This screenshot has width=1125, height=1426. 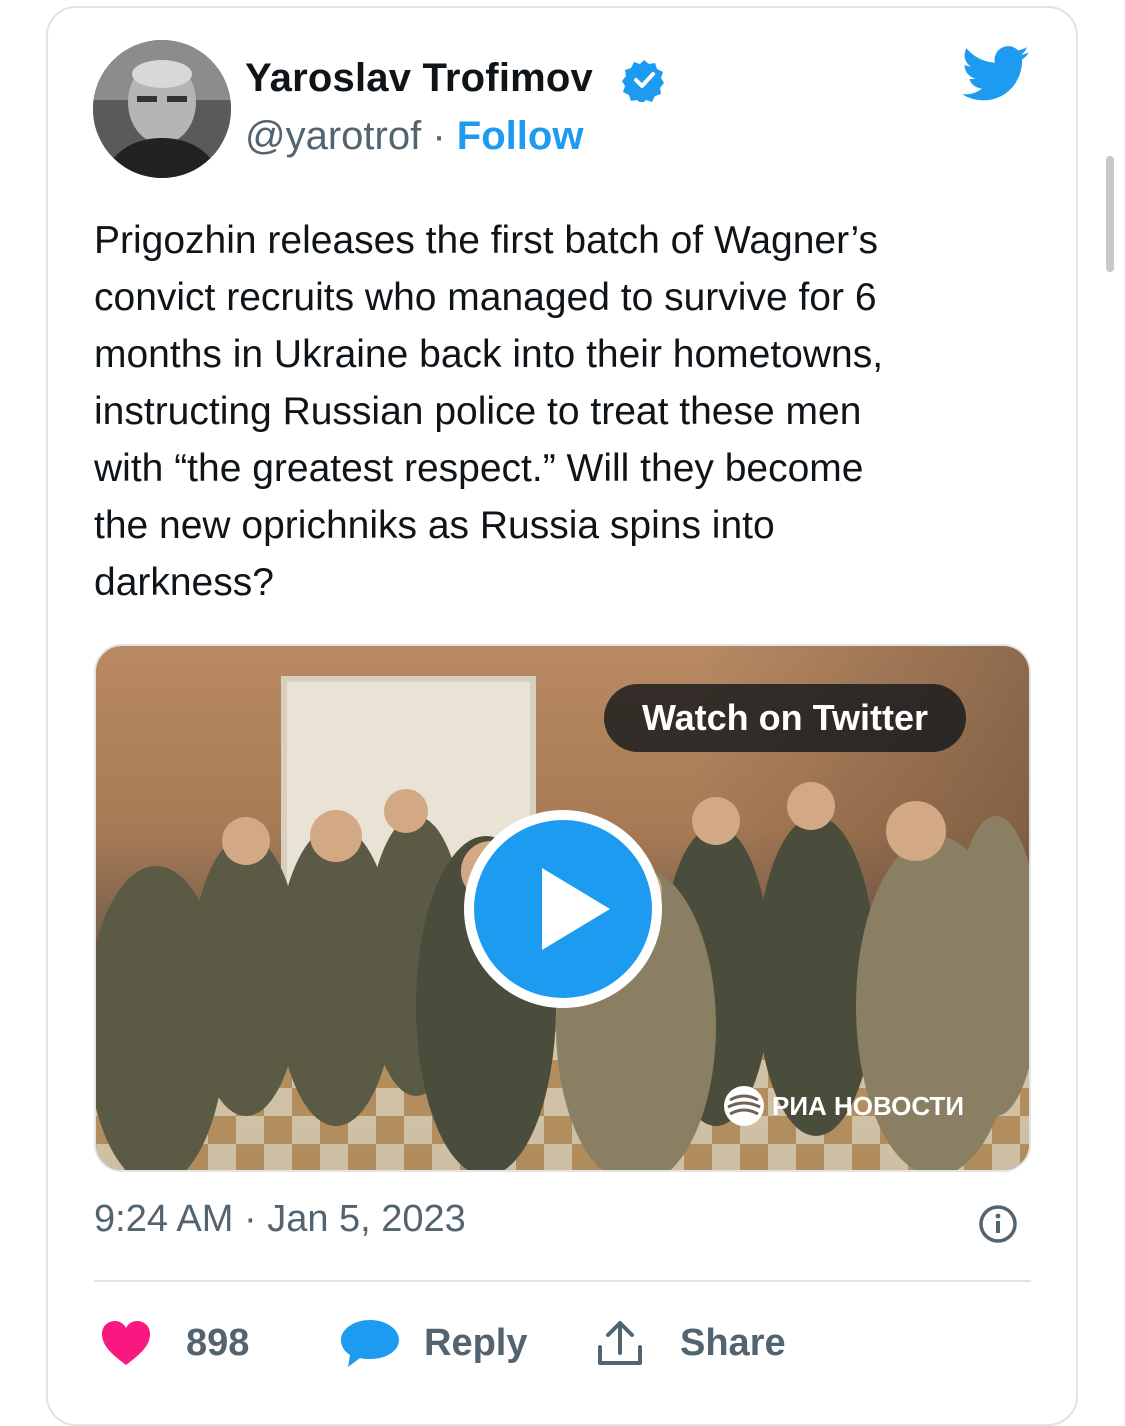 I want to click on tweet-timestamp: 9:24 AM · Jan 5, 2023, so click(x=280, y=1219).